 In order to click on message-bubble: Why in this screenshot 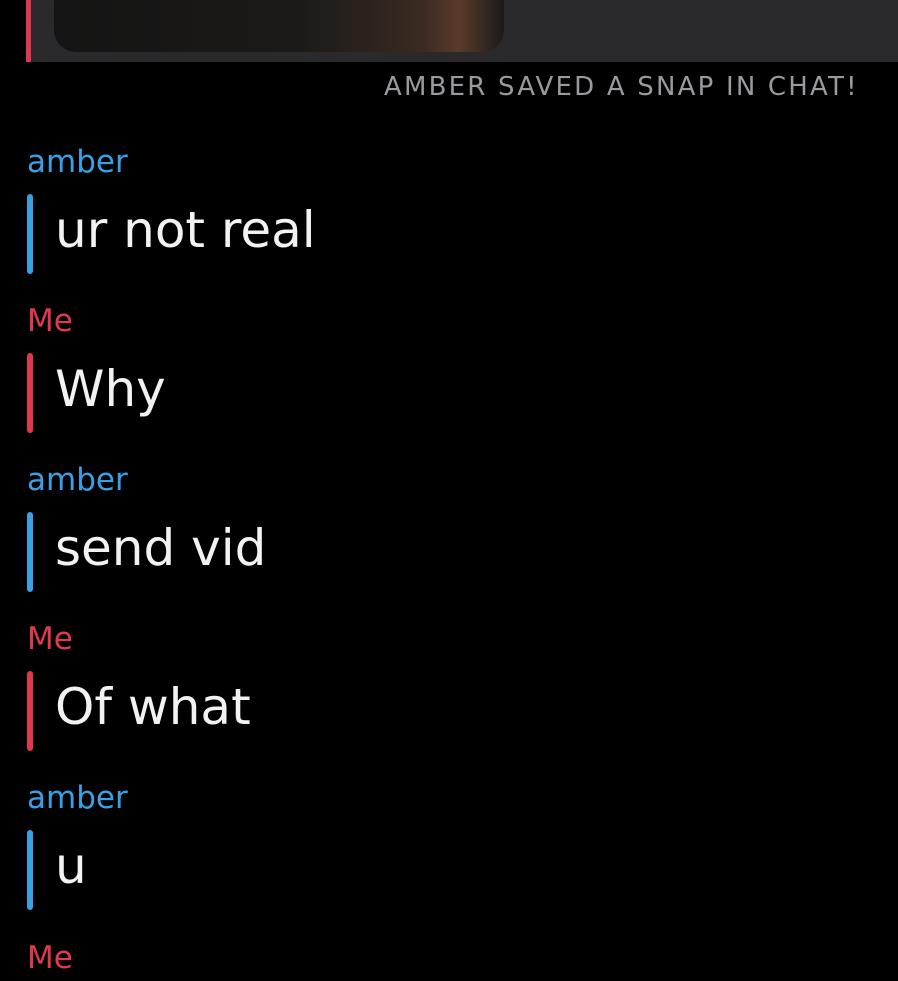, I will do `click(96, 393)`.